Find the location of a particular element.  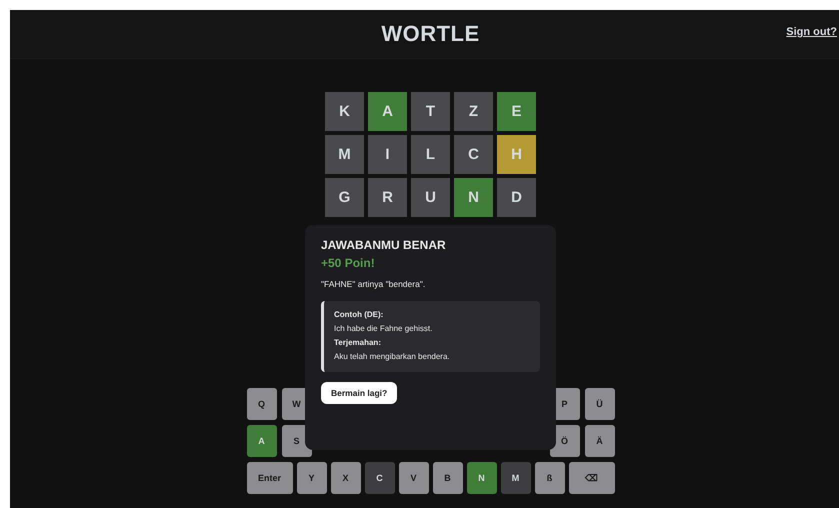

letter-tile: D is located at coordinates (516, 197).